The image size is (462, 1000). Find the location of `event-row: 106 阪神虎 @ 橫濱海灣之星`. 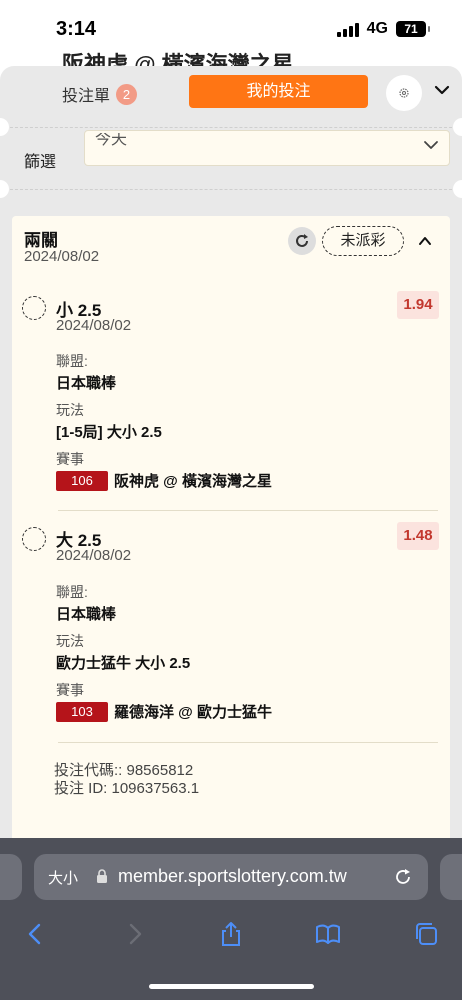

event-row: 106 阪神虎 @ 橫濱海灣之星 is located at coordinates (164, 480).